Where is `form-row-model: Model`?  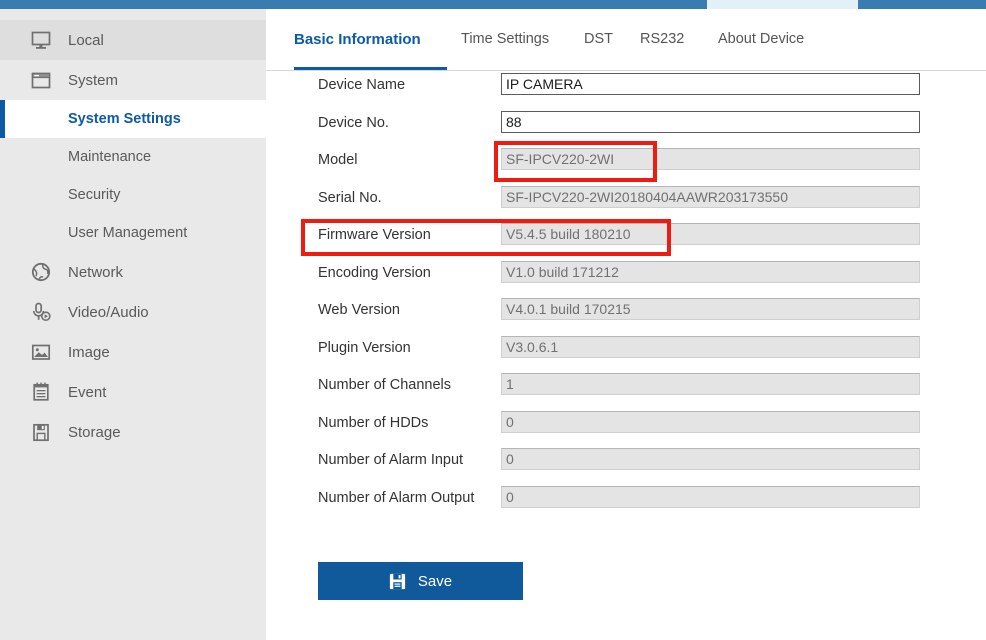
form-row-model: Model is located at coordinates (626, 165).